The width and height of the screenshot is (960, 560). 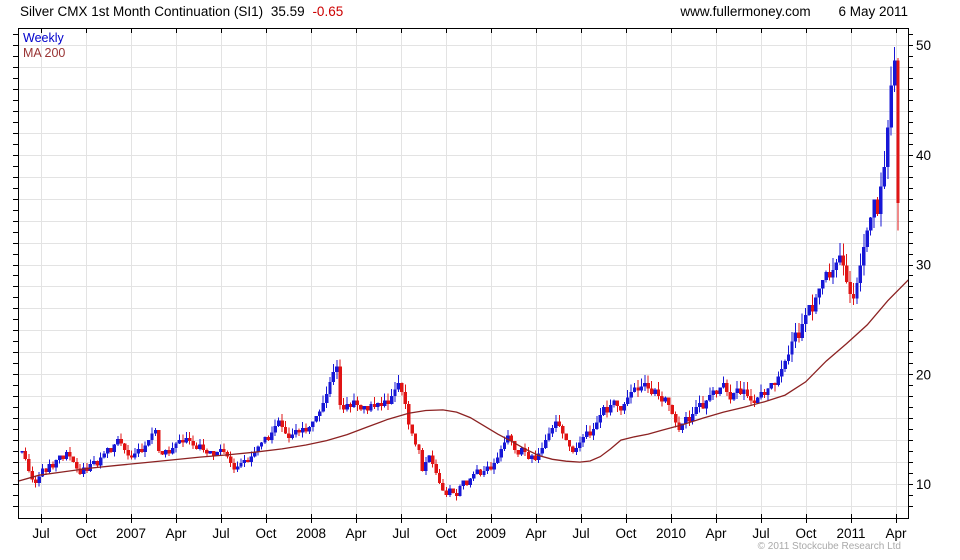 I want to click on y-axis-label: 40, so click(x=923, y=155).